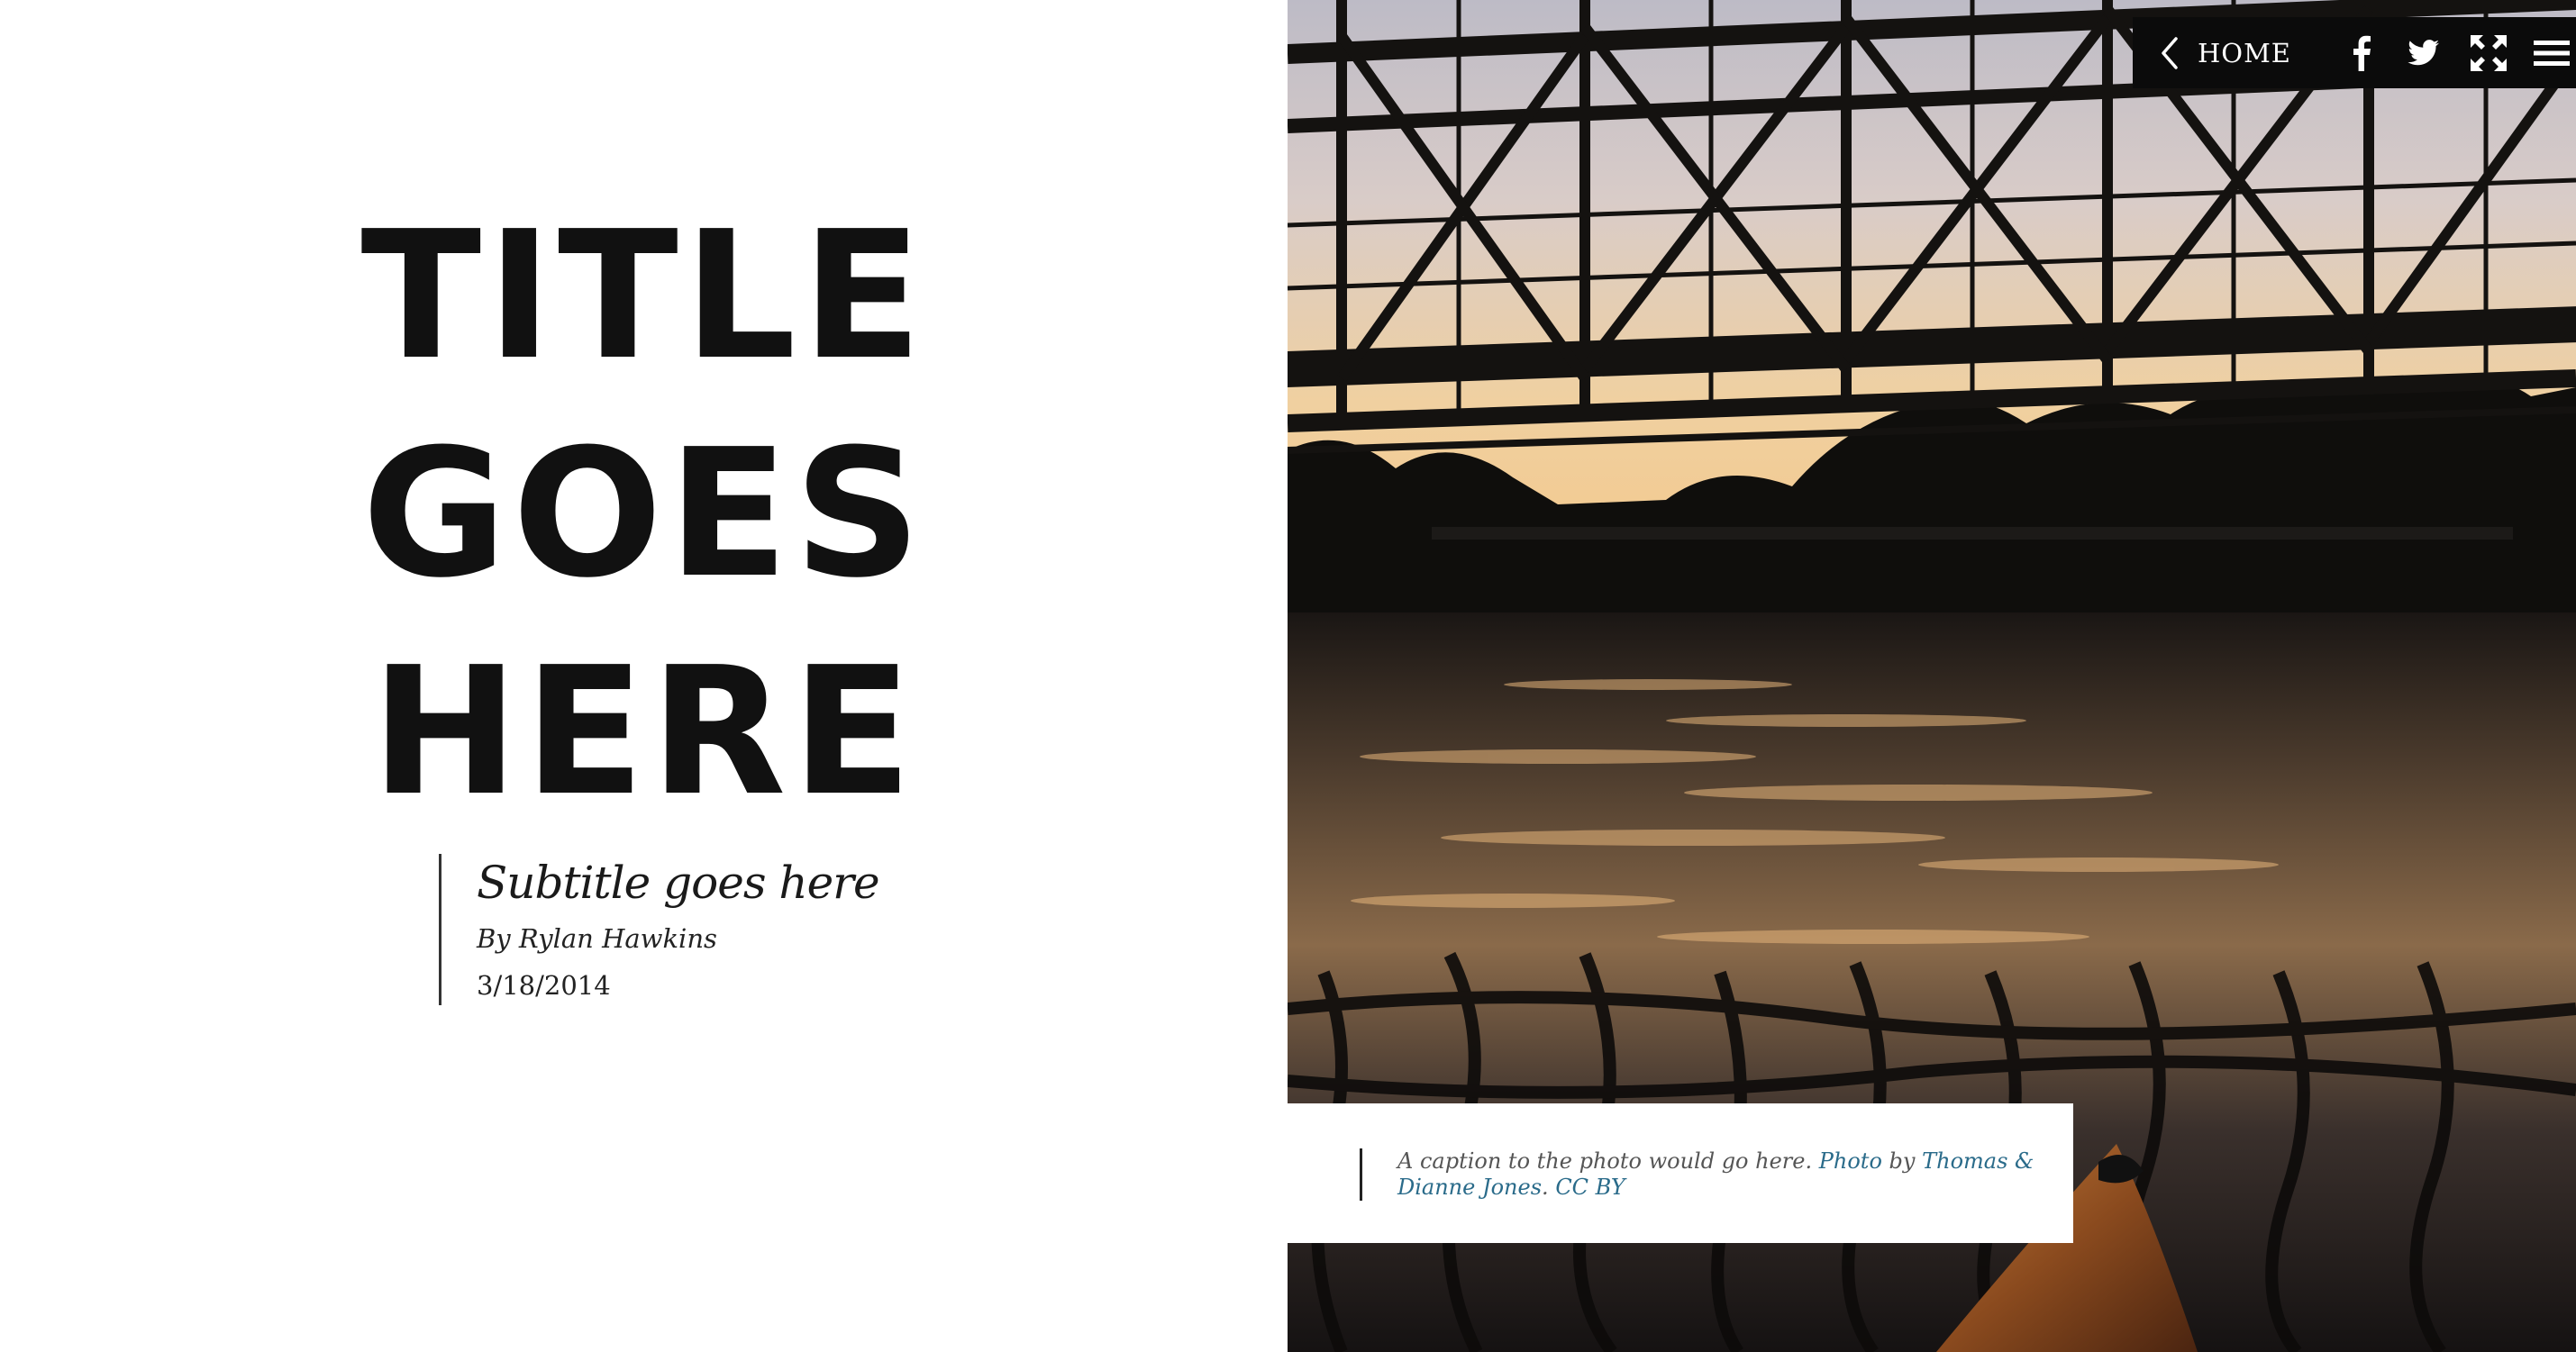 The image size is (2576, 1352). I want to click on facebook-icon, so click(2362, 53).